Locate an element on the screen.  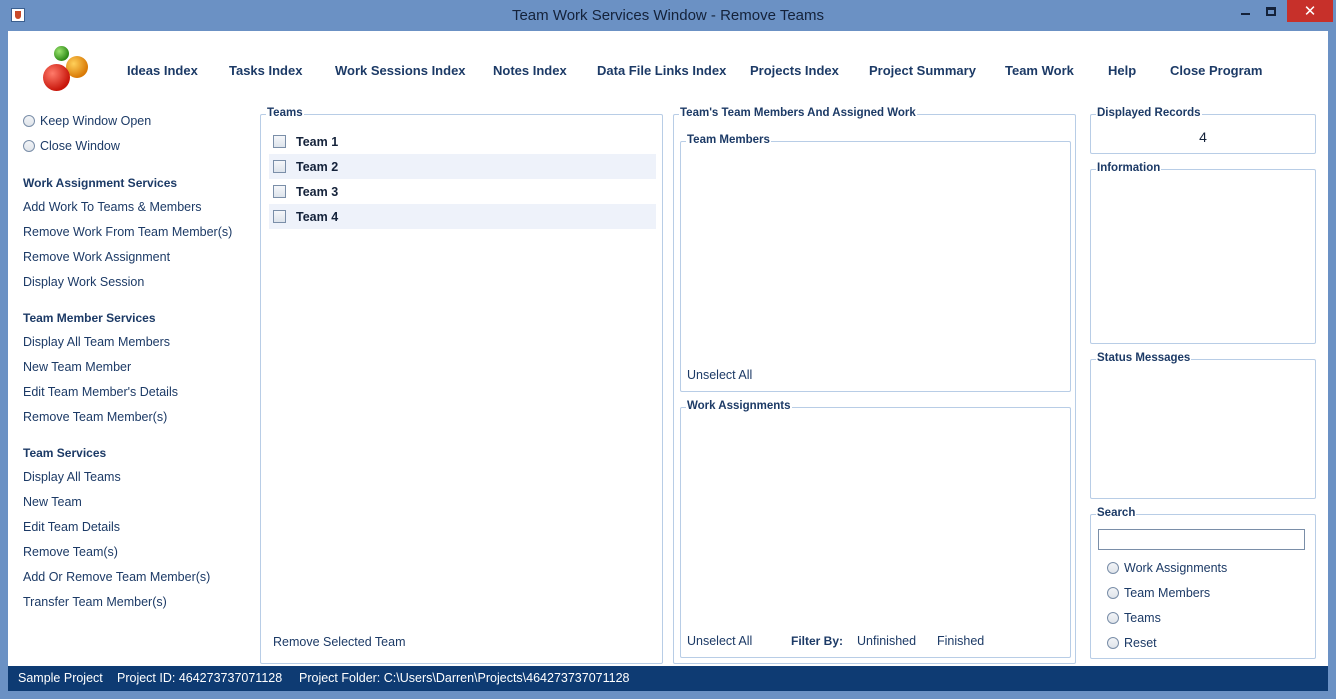
team-name: Team 3 is located at coordinates (317, 191).